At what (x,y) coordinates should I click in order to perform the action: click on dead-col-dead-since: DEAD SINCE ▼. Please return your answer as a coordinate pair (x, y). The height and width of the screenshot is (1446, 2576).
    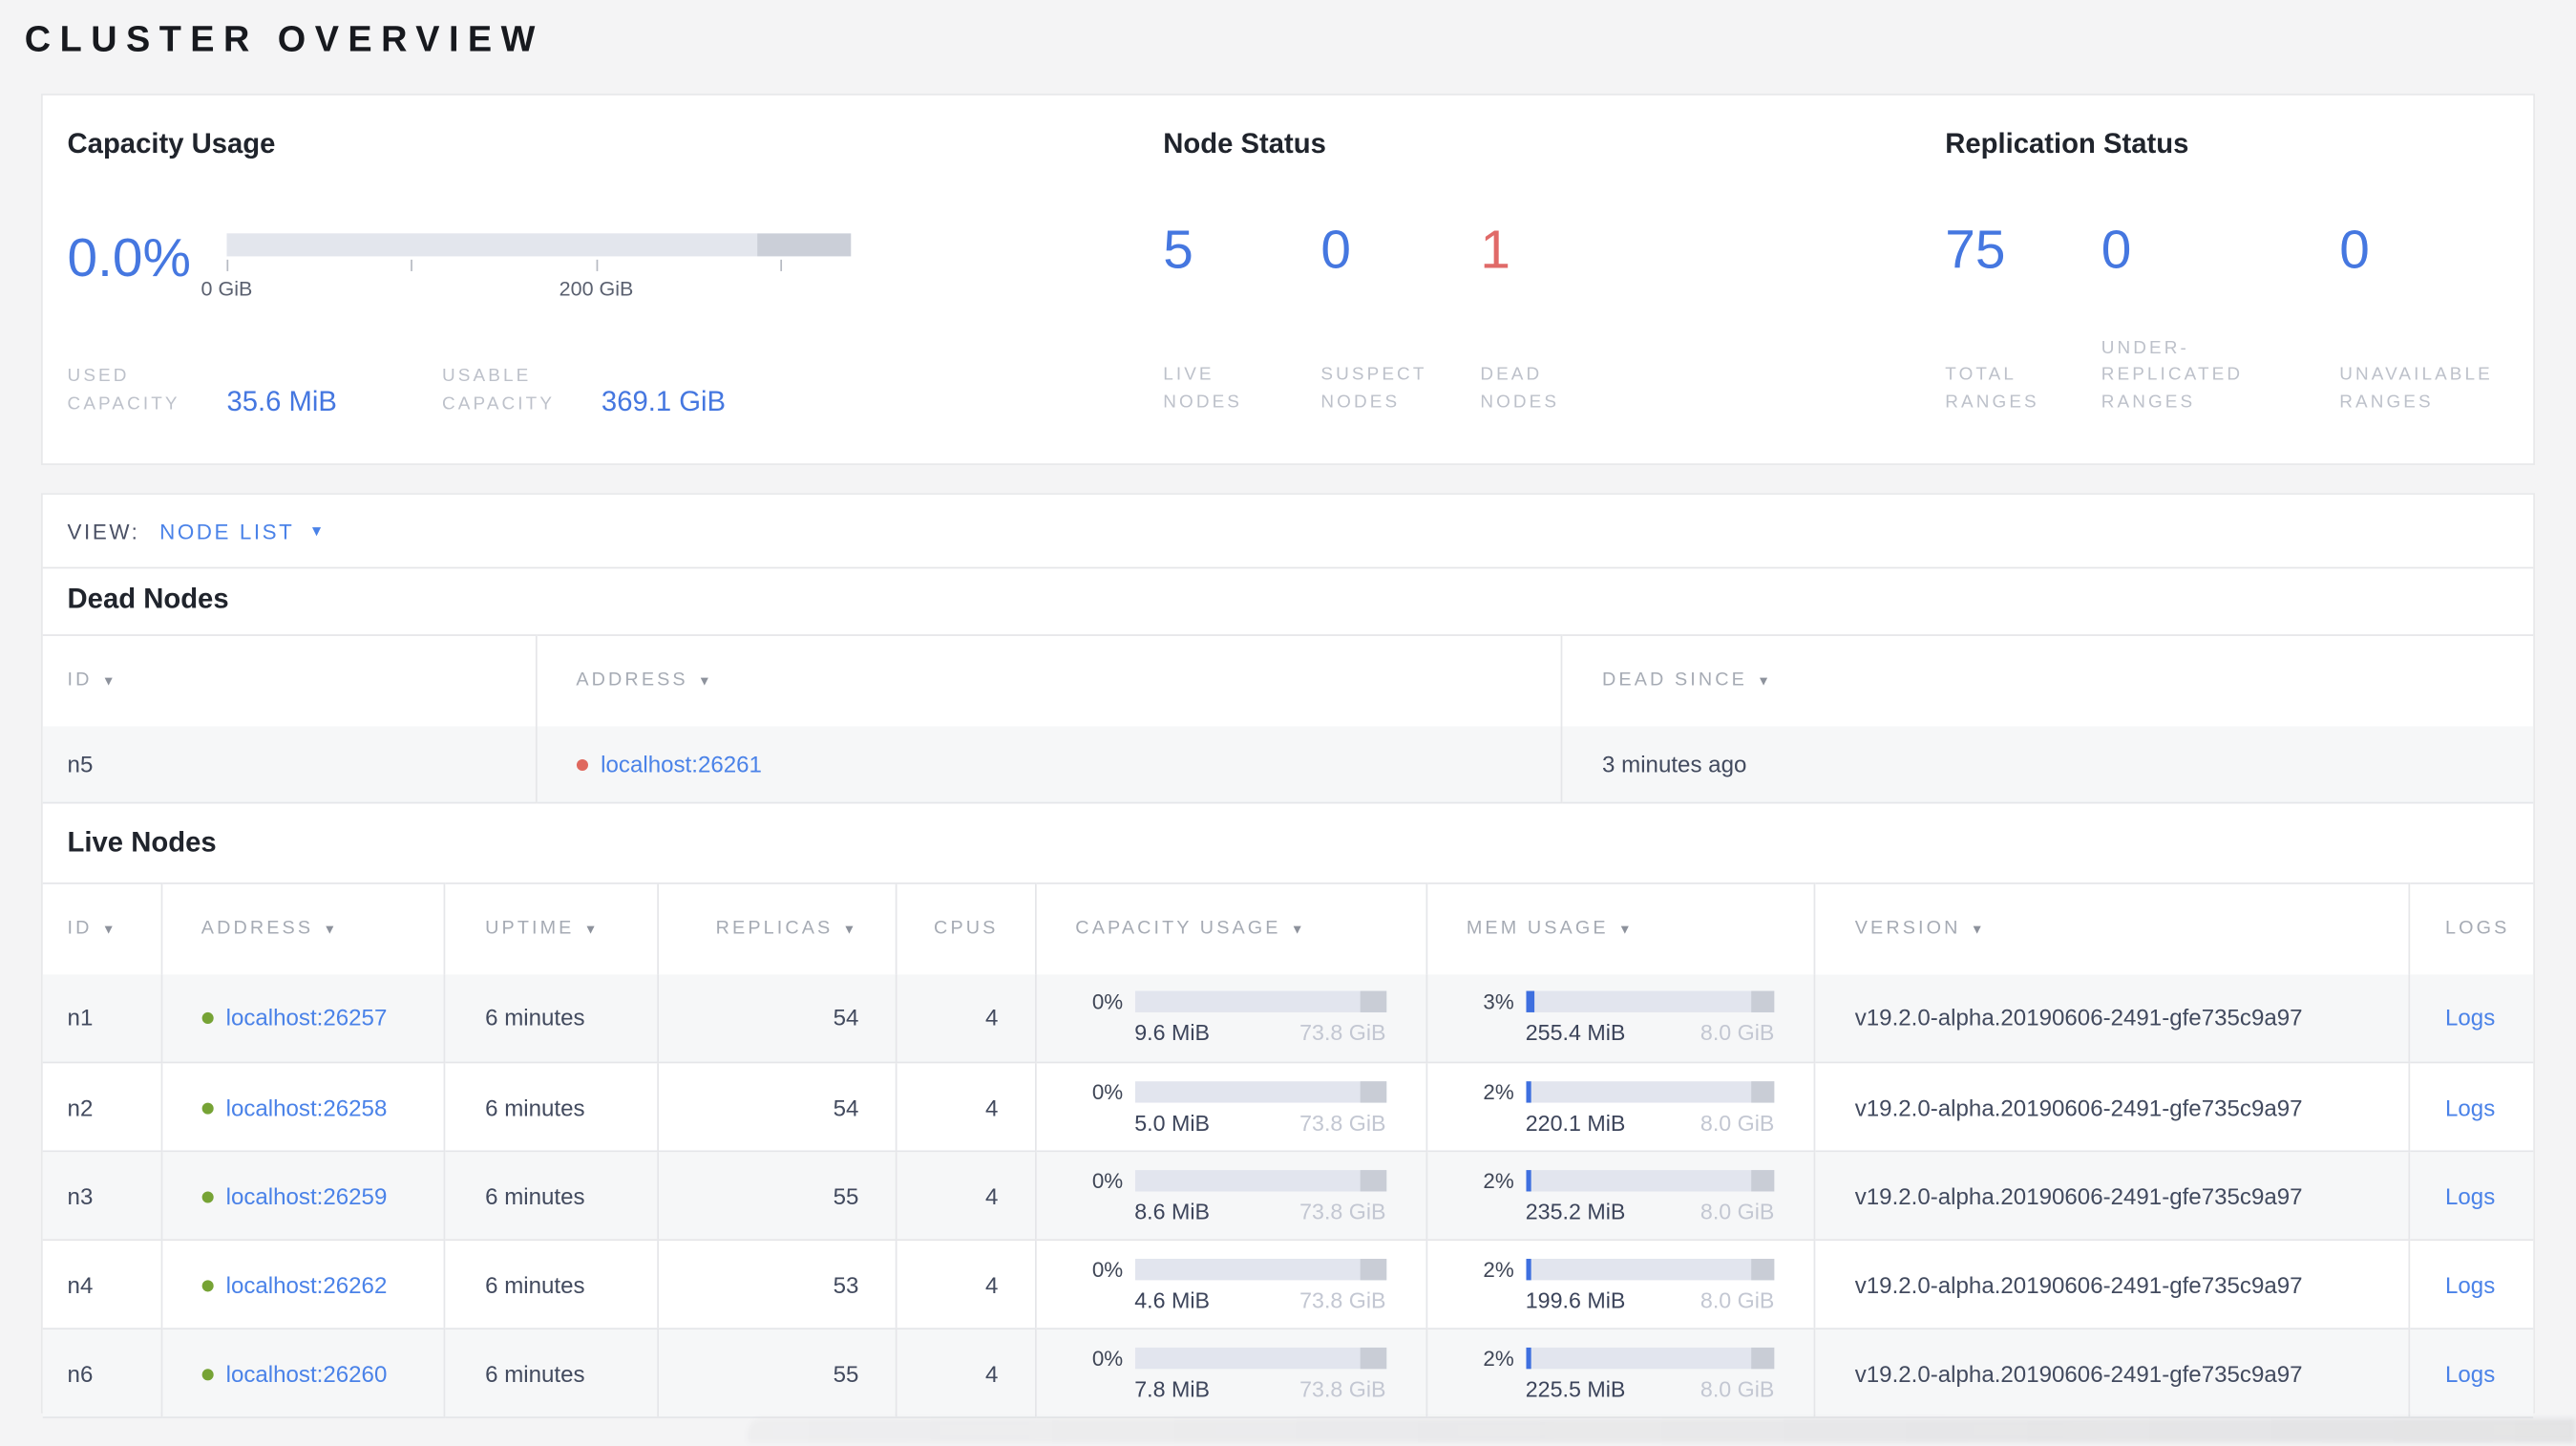
    Looking at the image, I should click on (2047, 680).